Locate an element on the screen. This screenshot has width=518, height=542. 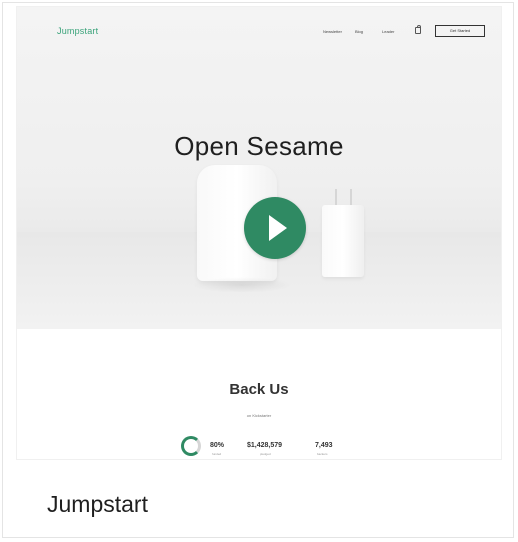
stat-backers-label: backers is located at coordinates (322, 454).